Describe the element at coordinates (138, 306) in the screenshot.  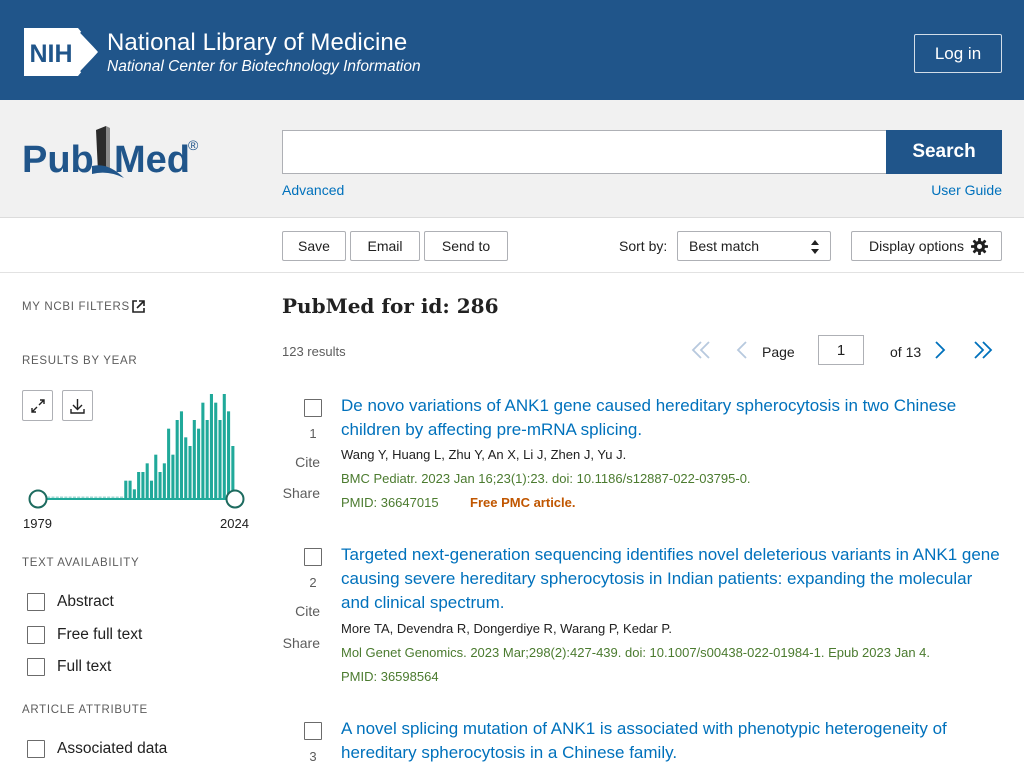
I see `external-link-icon` at that location.